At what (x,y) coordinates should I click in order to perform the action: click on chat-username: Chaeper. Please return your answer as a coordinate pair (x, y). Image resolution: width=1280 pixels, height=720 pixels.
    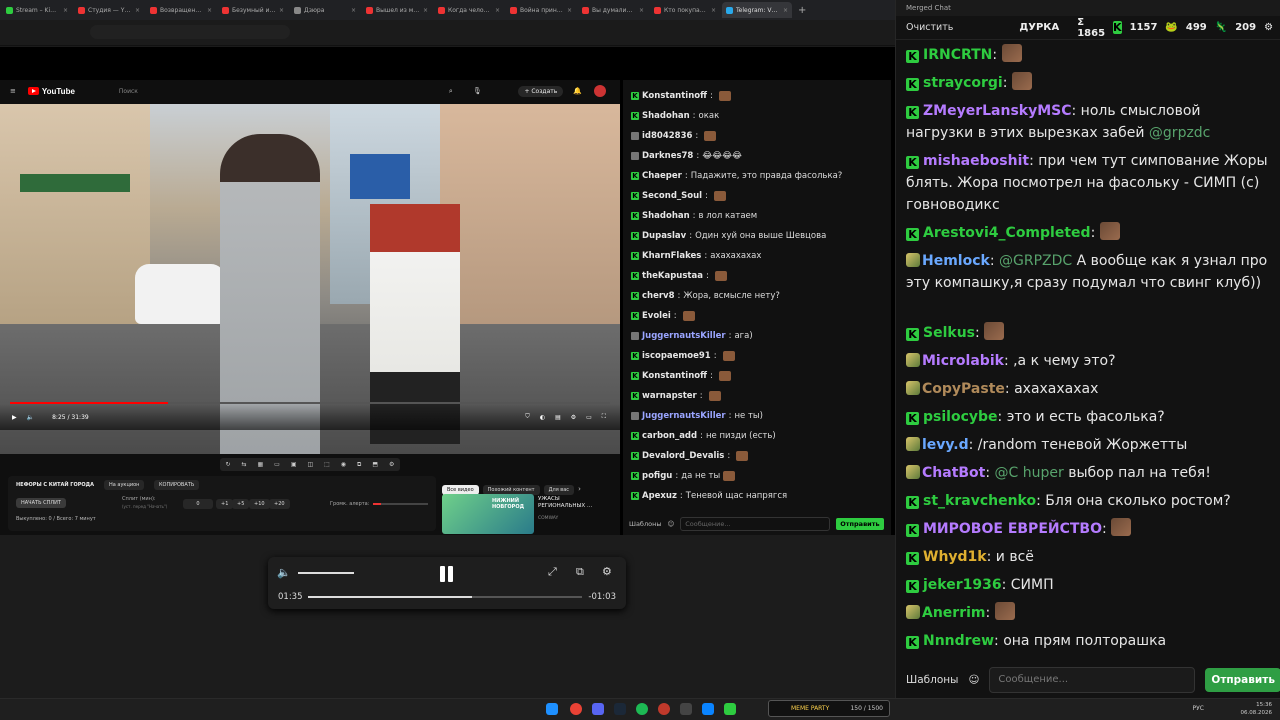
    Looking at the image, I should click on (662, 176).